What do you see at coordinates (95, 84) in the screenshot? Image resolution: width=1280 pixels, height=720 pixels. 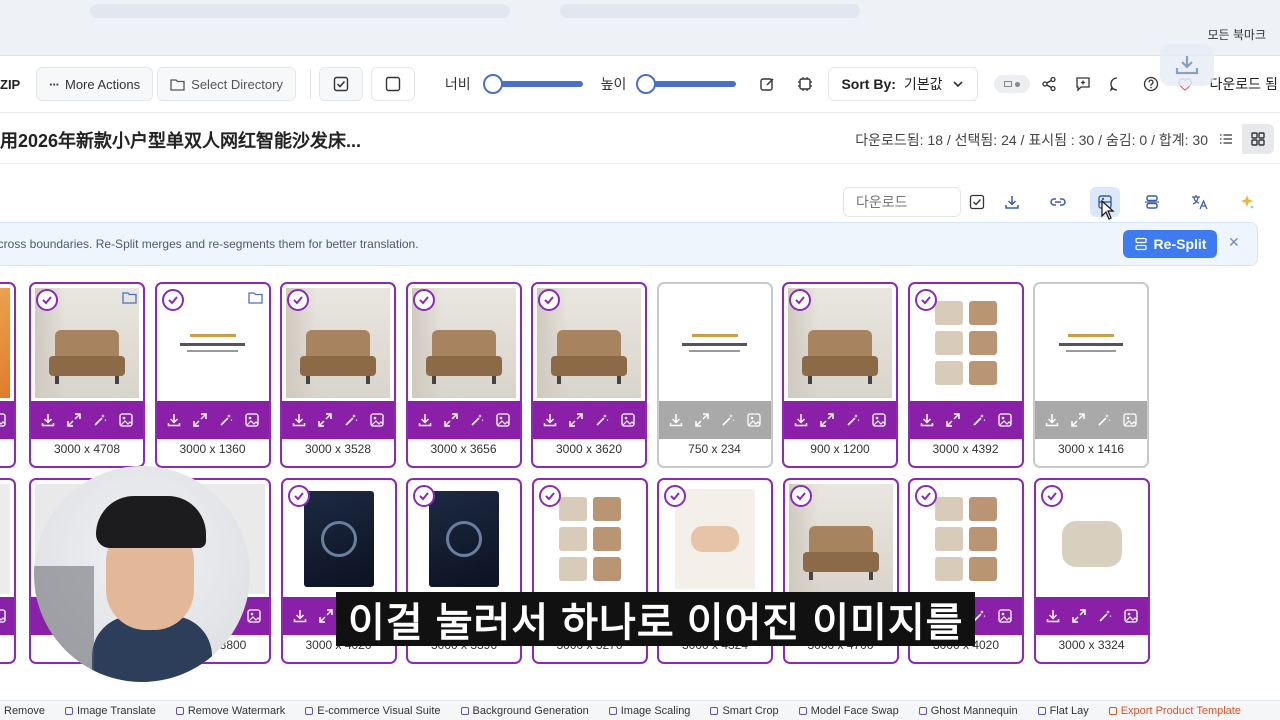 I see `more-actions-button: ··· More Actions` at bounding box center [95, 84].